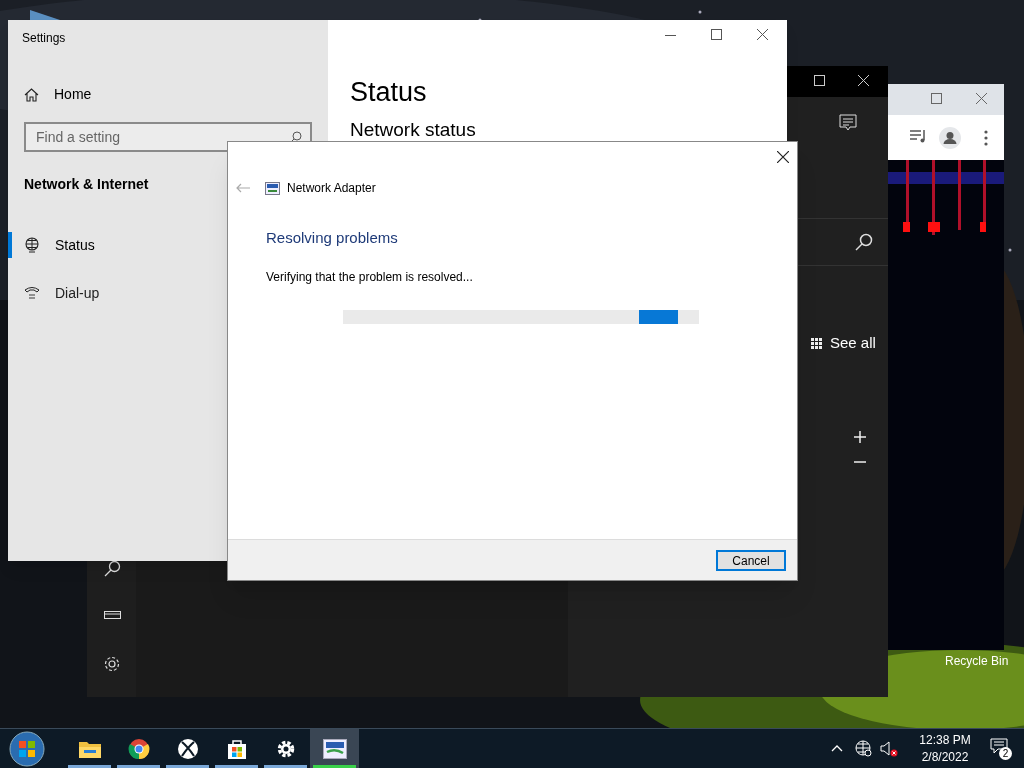  What do you see at coordinates (837, 748) in the screenshot?
I see `chevron-up-icon` at bounding box center [837, 748].